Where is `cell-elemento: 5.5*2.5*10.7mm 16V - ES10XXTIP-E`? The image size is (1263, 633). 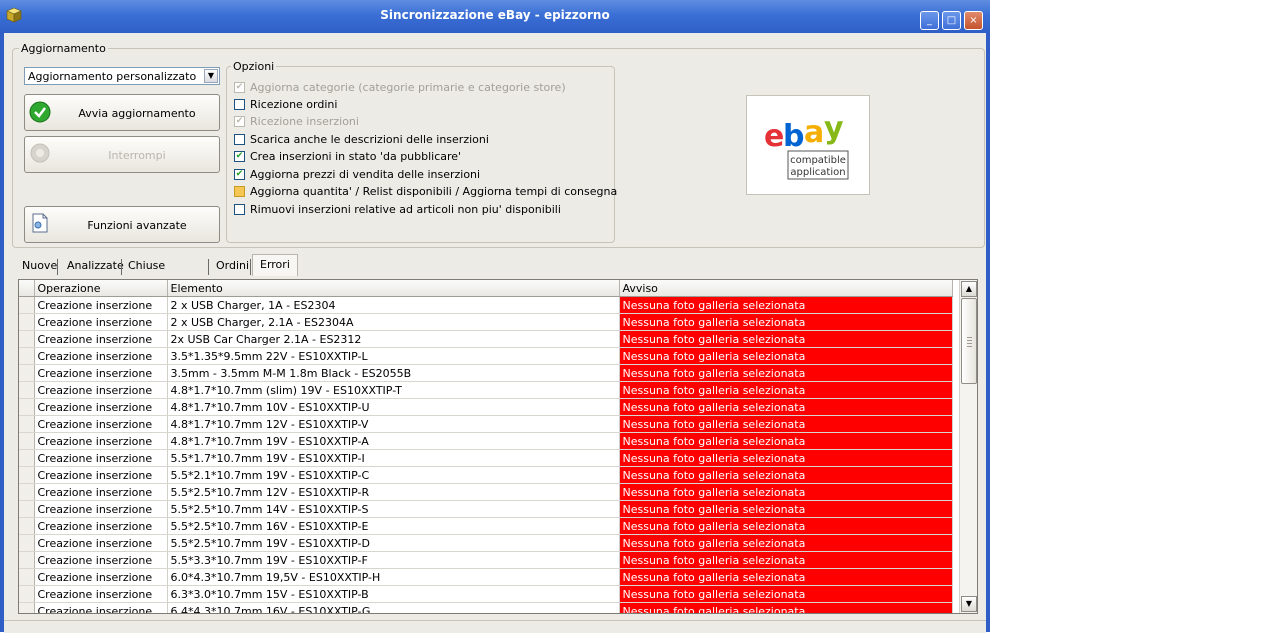
cell-elemento: 5.5*2.5*10.7mm 16V - ES10XXTIP-E is located at coordinates (393, 526).